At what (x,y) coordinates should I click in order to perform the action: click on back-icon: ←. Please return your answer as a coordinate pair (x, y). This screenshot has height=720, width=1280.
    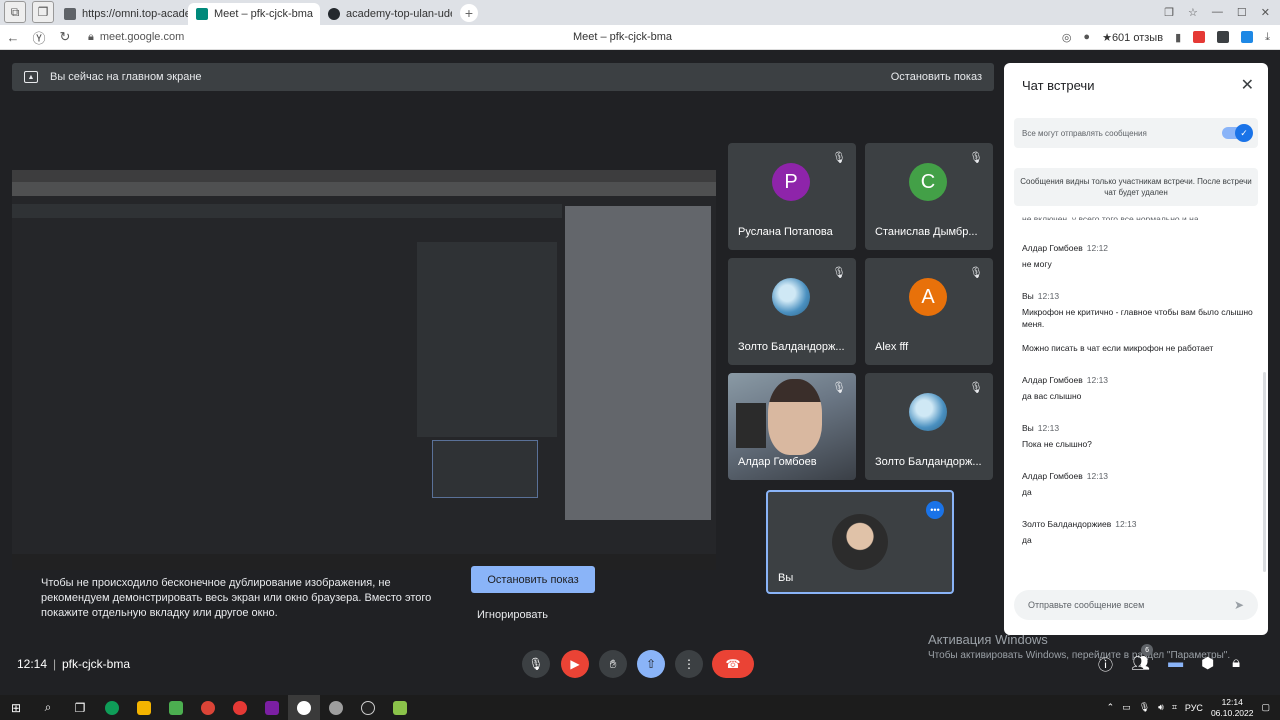
    Looking at the image, I should click on (13, 37).